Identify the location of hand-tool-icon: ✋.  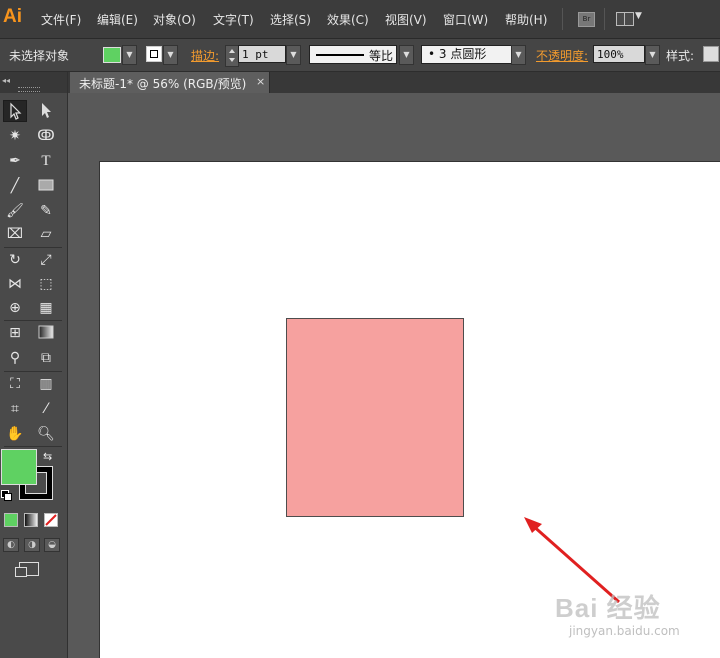
(15, 434).